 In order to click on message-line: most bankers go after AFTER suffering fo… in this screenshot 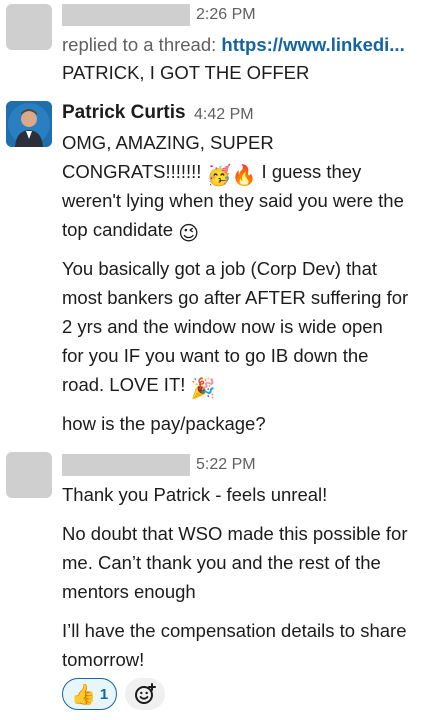, I will do `click(235, 297)`.